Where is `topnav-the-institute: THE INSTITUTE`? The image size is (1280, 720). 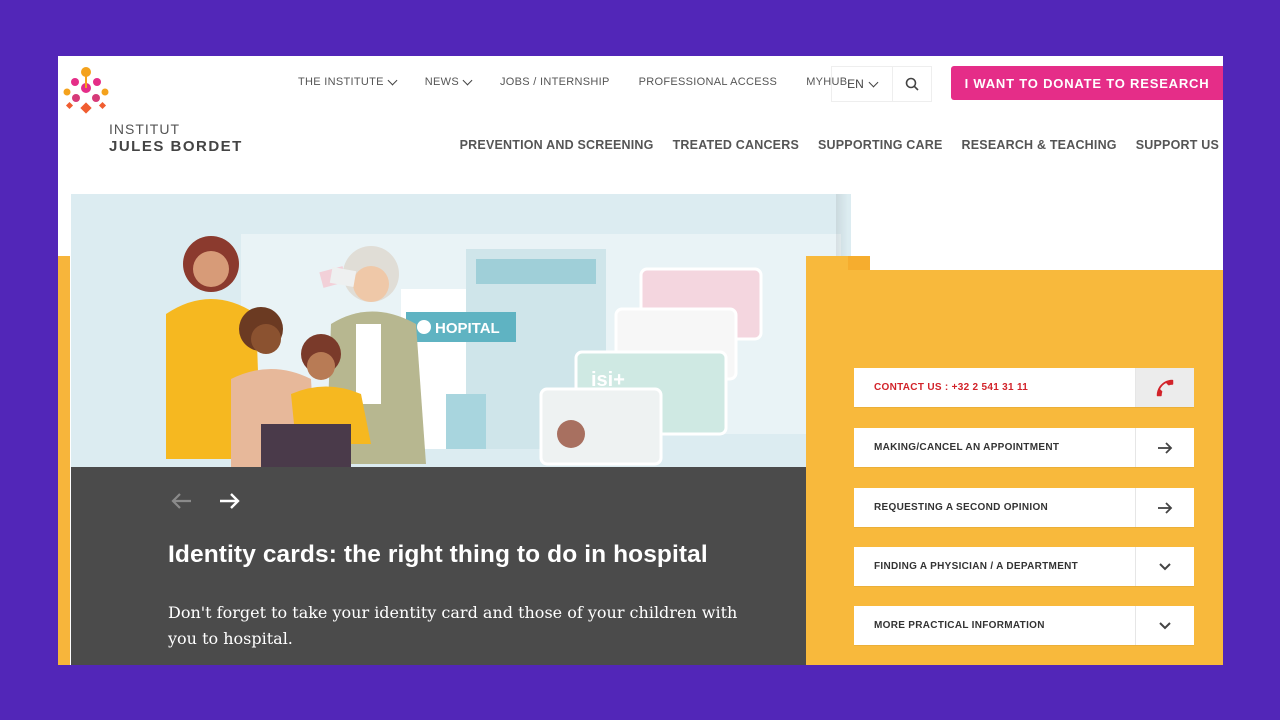 topnav-the-institute: THE INSTITUTE is located at coordinates (348, 81).